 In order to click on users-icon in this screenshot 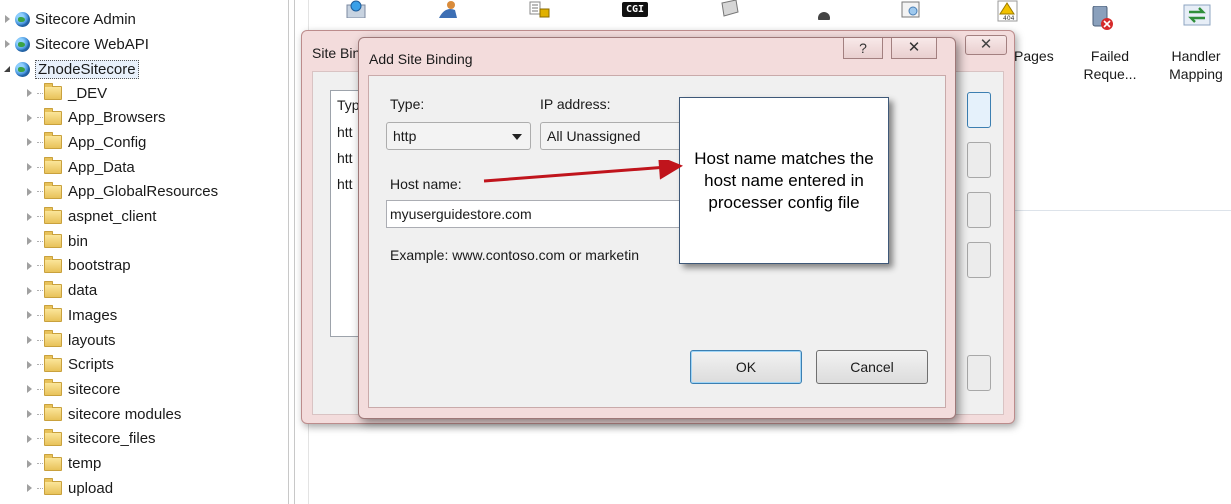, I will do `click(447, 10)`.